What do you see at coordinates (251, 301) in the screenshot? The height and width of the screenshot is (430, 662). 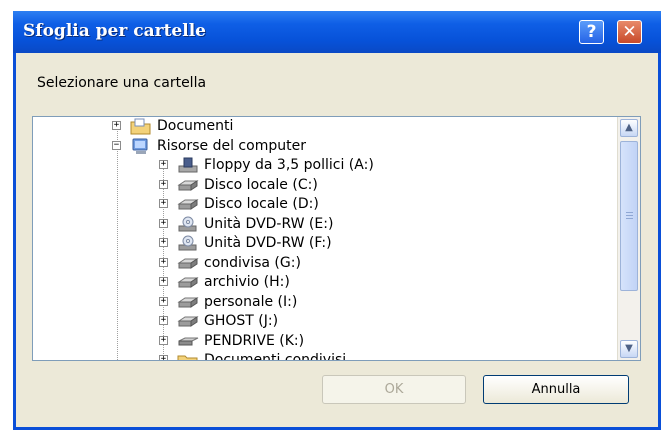 I see `tree-item-label: personale (I:)` at bounding box center [251, 301].